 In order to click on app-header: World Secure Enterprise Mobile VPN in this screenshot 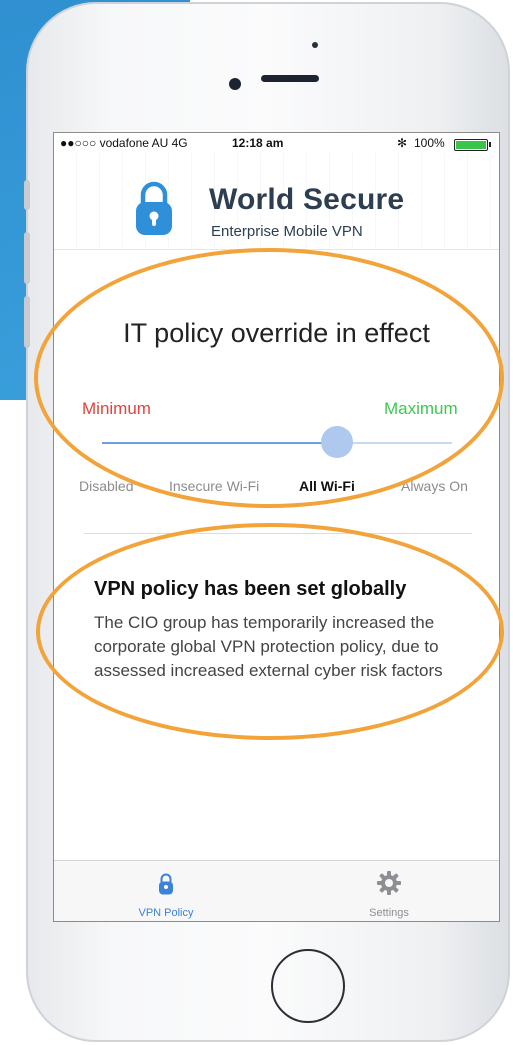, I will do `click(276, 201)`.